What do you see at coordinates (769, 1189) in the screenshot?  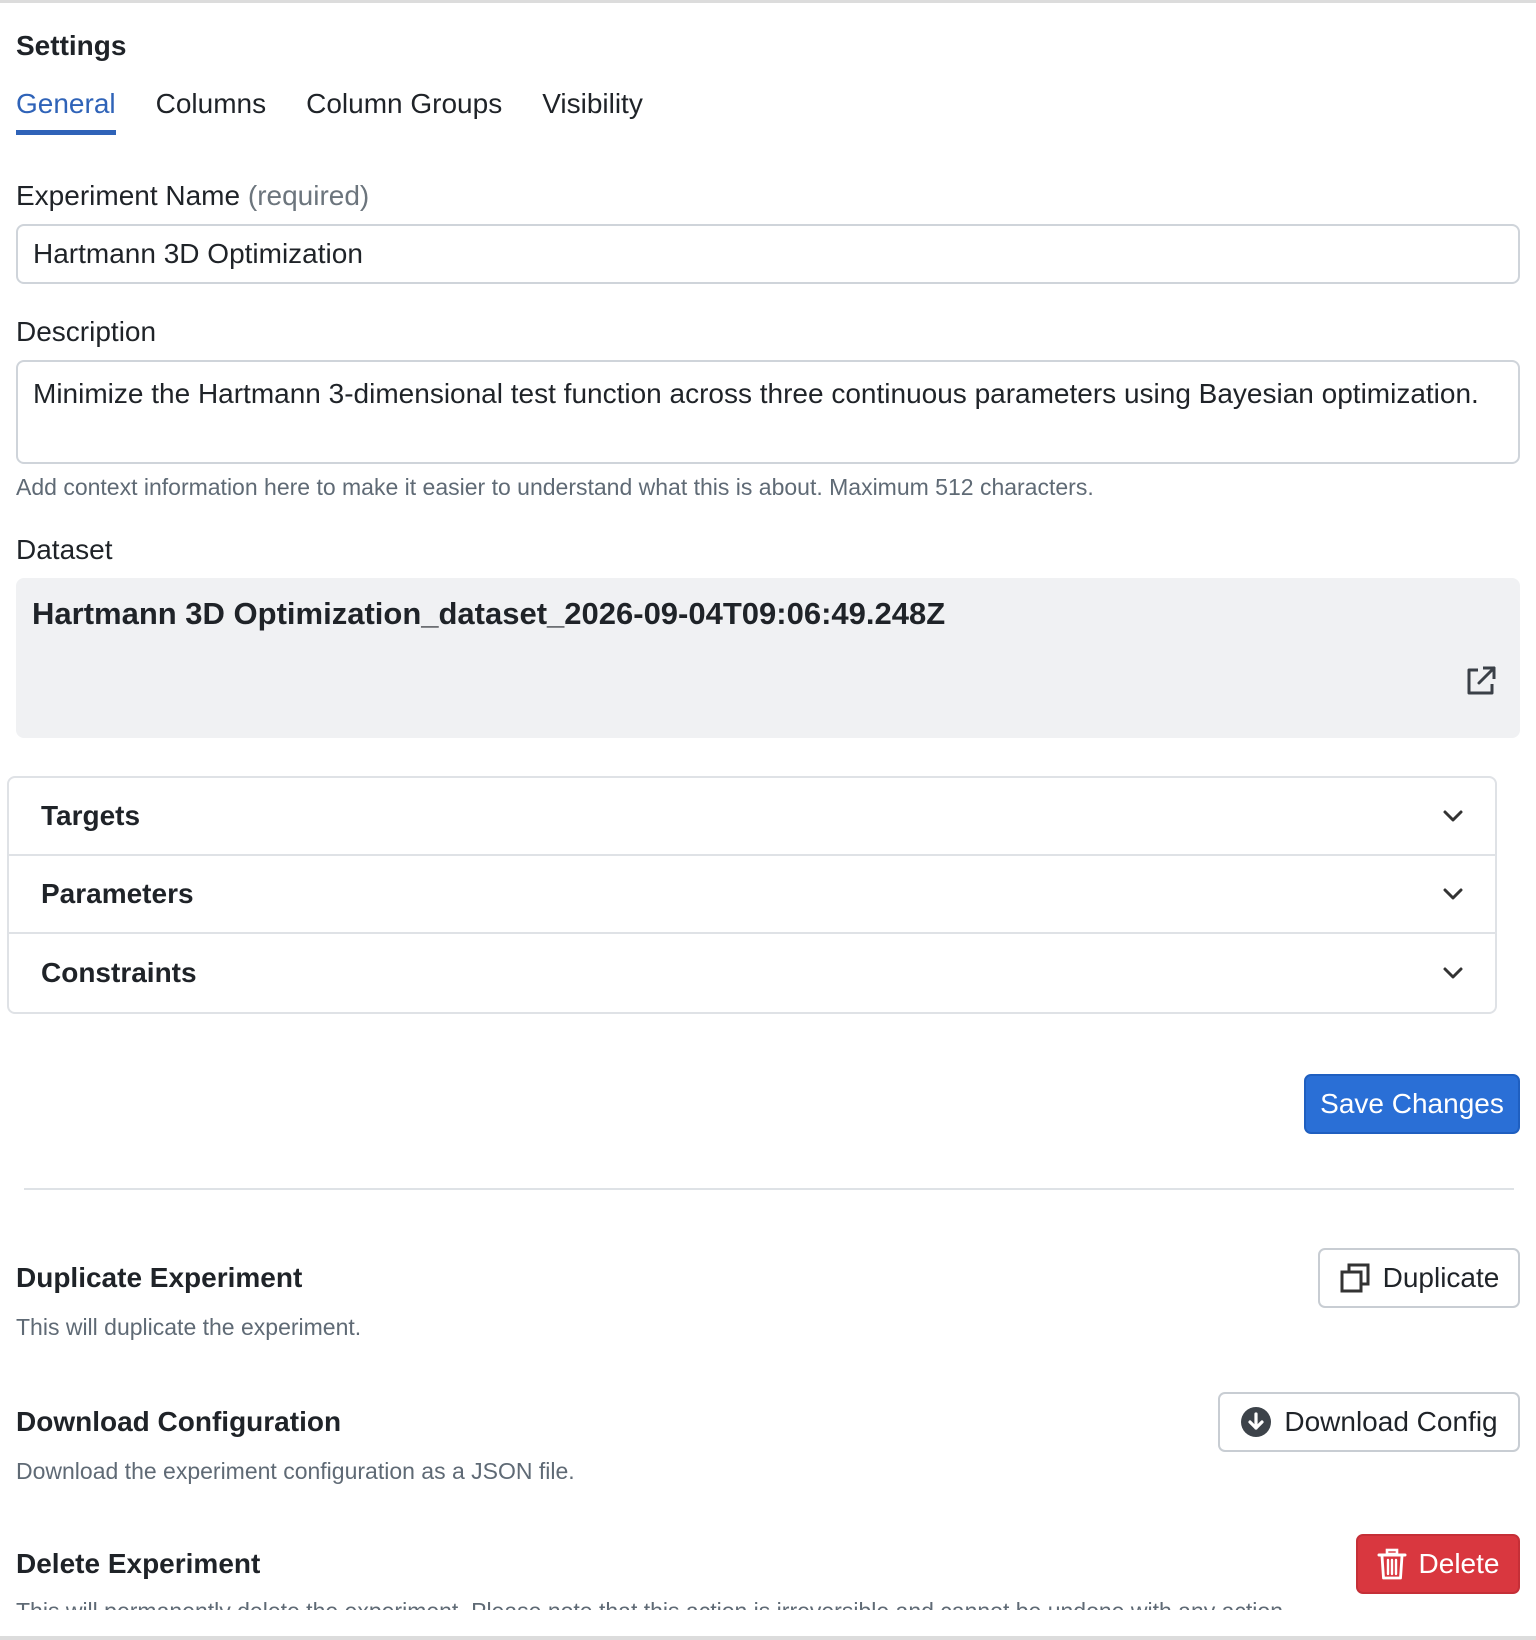 I see `section-divider` at bounding box center [769, 1189].